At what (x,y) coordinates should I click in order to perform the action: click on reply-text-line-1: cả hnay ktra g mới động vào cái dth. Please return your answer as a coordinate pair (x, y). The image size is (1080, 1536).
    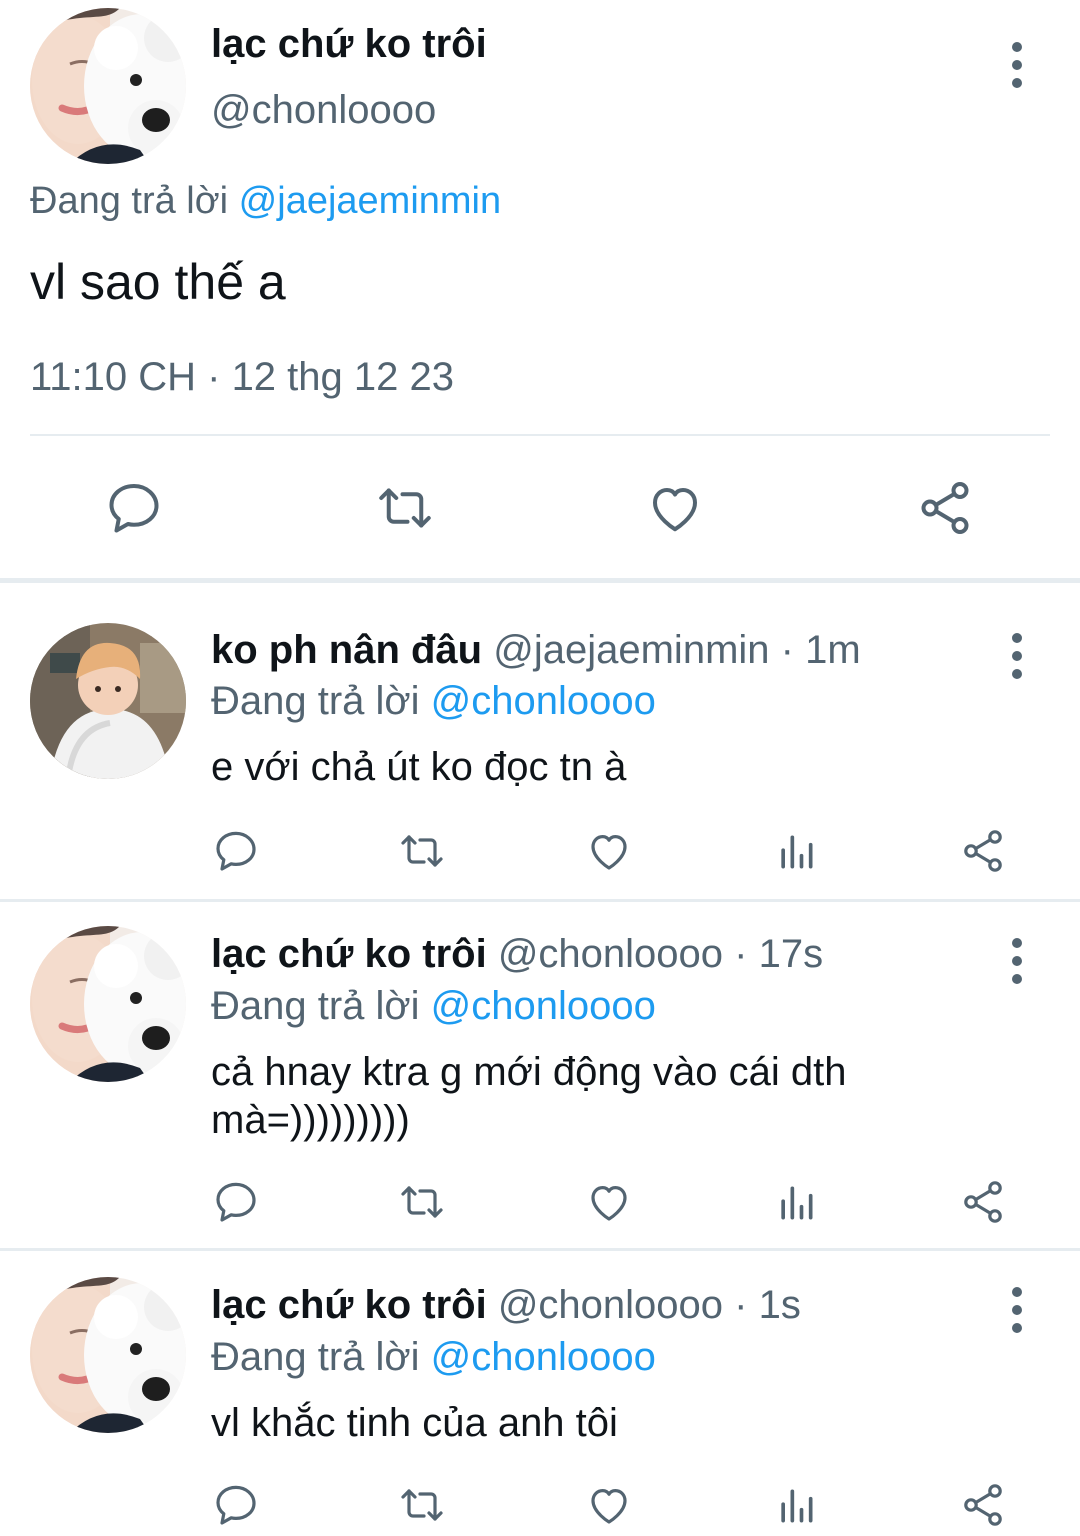
    Looking at the image, I should click on (529, 1072).